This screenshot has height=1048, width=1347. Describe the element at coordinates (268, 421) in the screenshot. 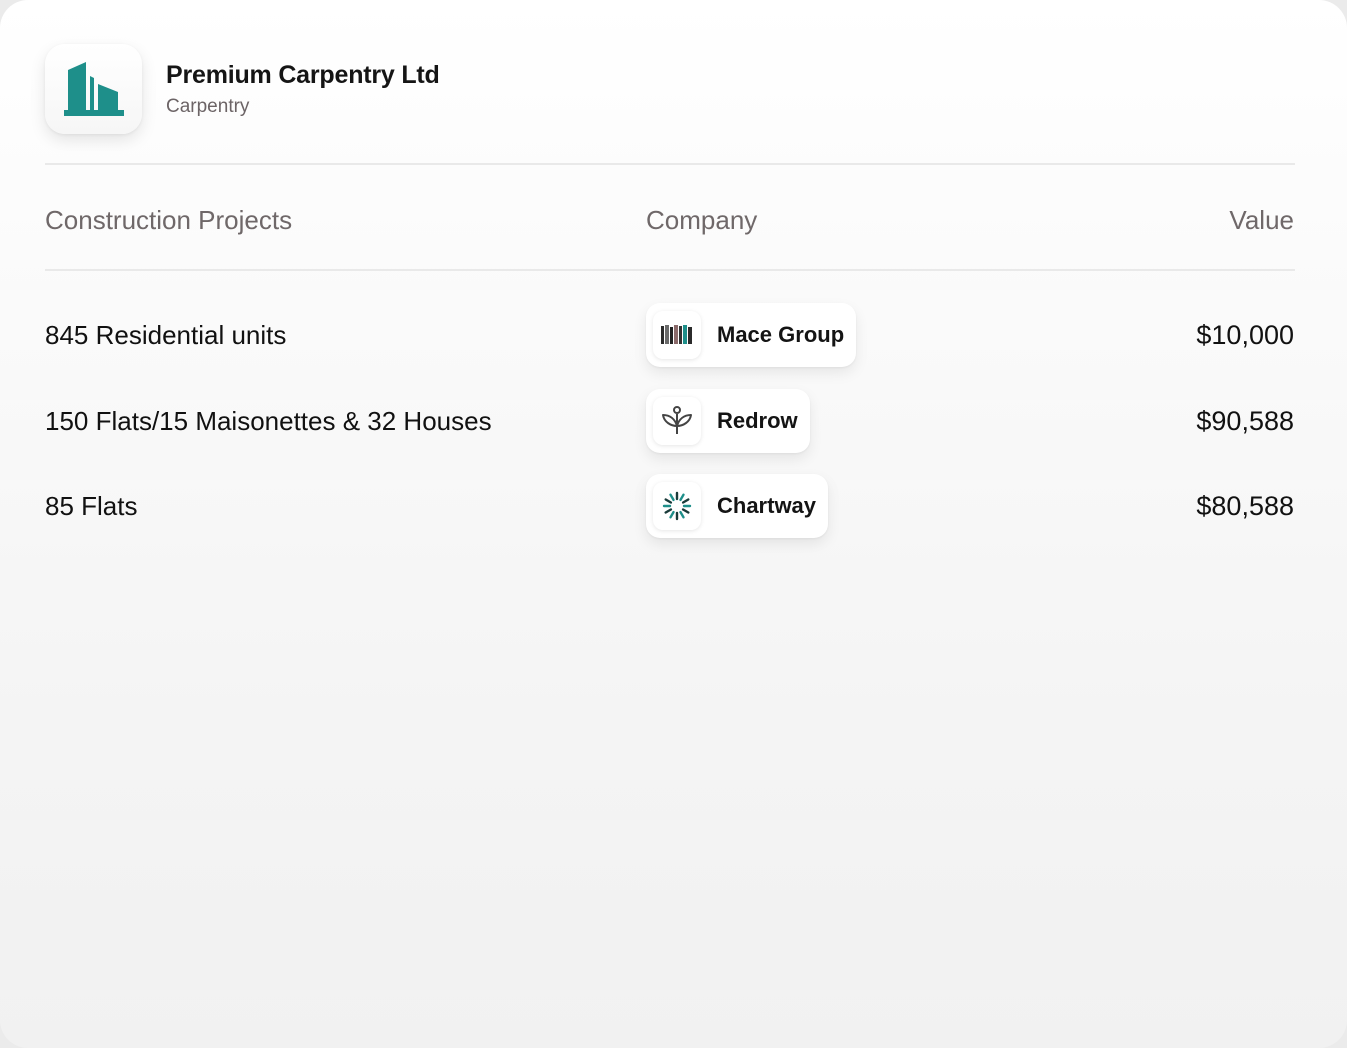

I see `project-name: 150 Flats/15 Maisonettes & 32 Houses` at that location.